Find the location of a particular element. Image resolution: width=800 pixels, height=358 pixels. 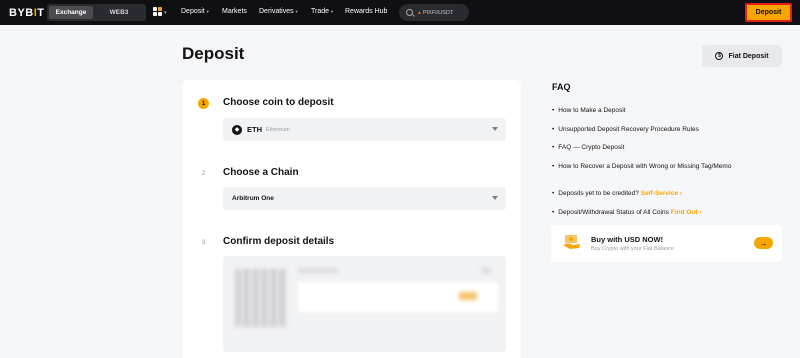

bybit-logo: BYBIT is located at coordinates (27, 13).